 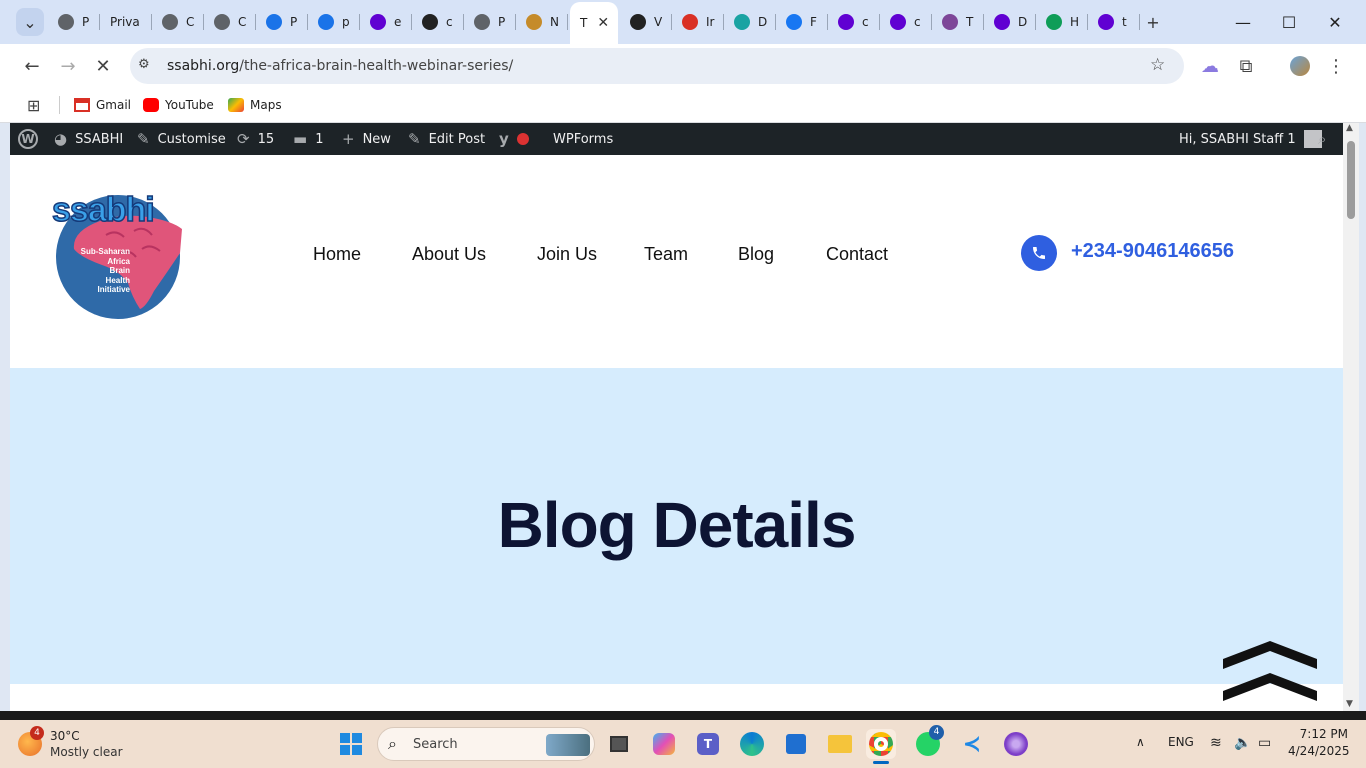 What do you see at coordinates (1153, 22) in the screenshot?
I see `new-tab-button: +` at bounding box center [1153, 22].